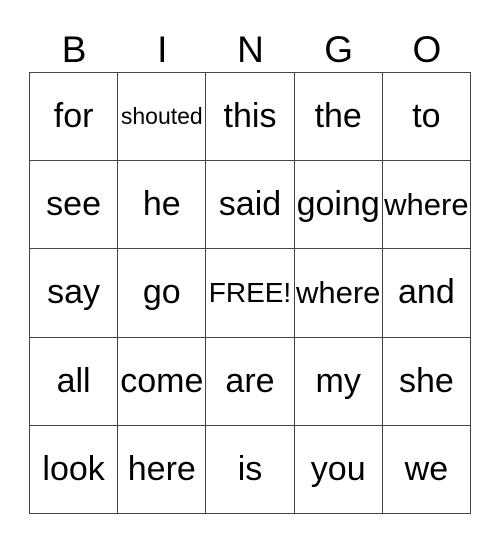 The height and width of the screenshot is (544, 500). I want to click on cell-word: my, so click(338, 380).